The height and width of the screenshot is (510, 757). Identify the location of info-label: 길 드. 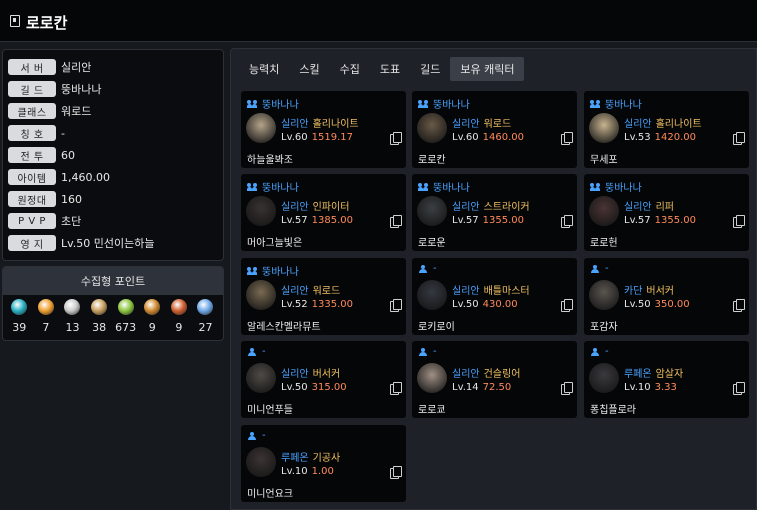
(32, 89).